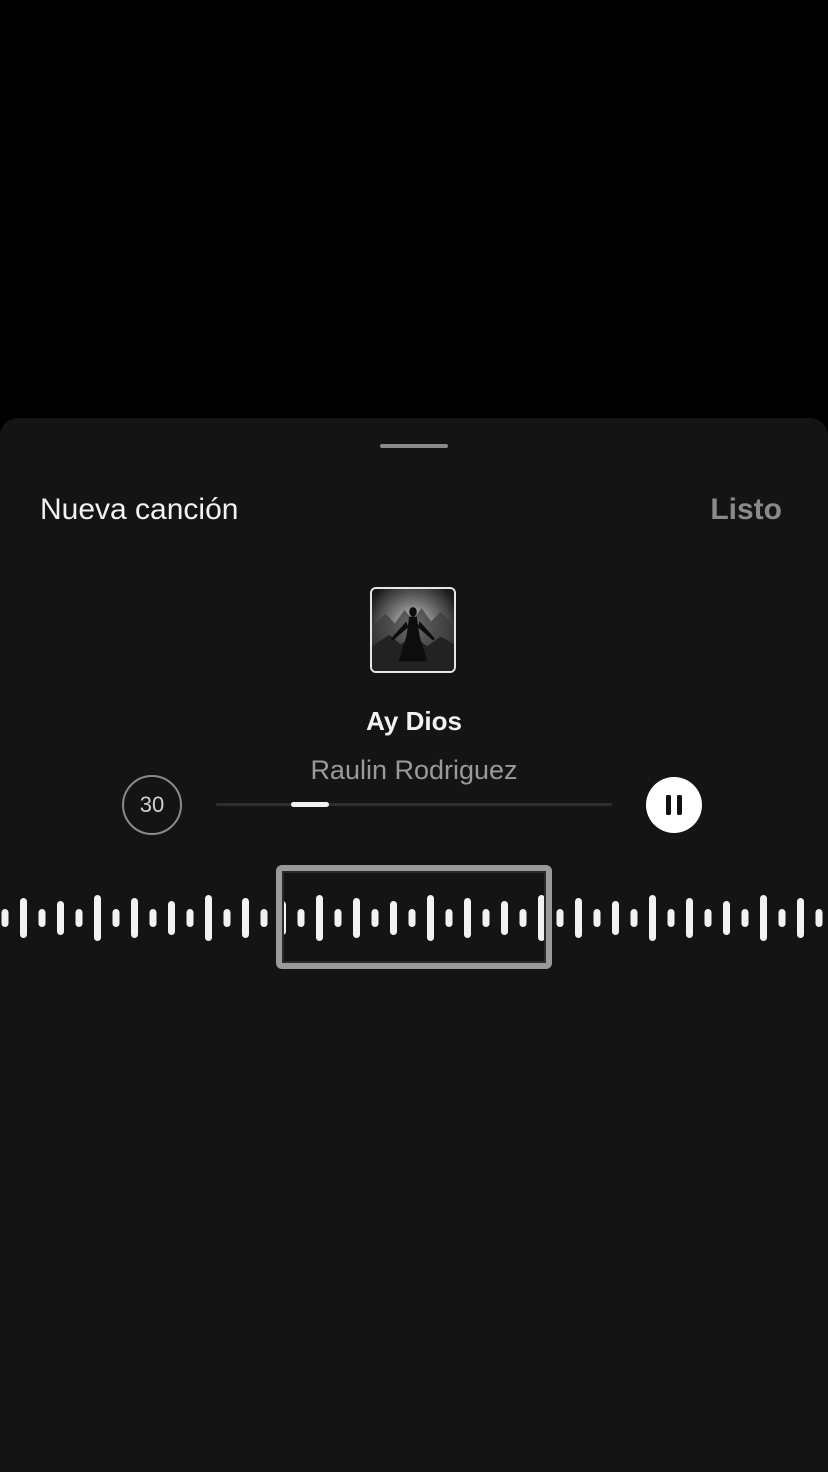  Describe the element at coordinates (414, 721) in the screenshot. I see `song-title: Ay Dios` at that location.